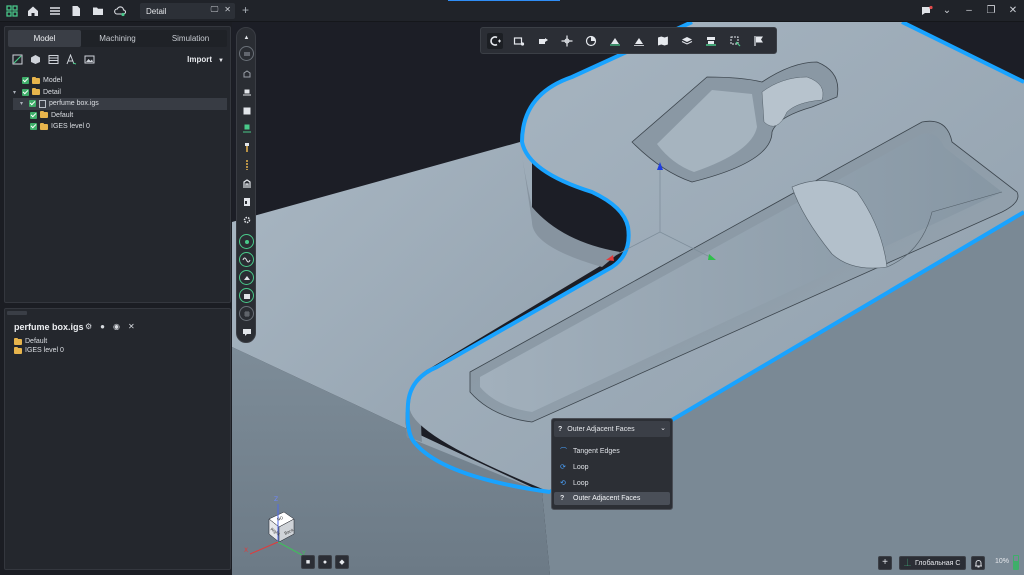 The image size is (1024, 575). What do you see at coordinates (131, 326) in the screenshot?
I see `close-icon: ✕` at bounding box center [131, 326].